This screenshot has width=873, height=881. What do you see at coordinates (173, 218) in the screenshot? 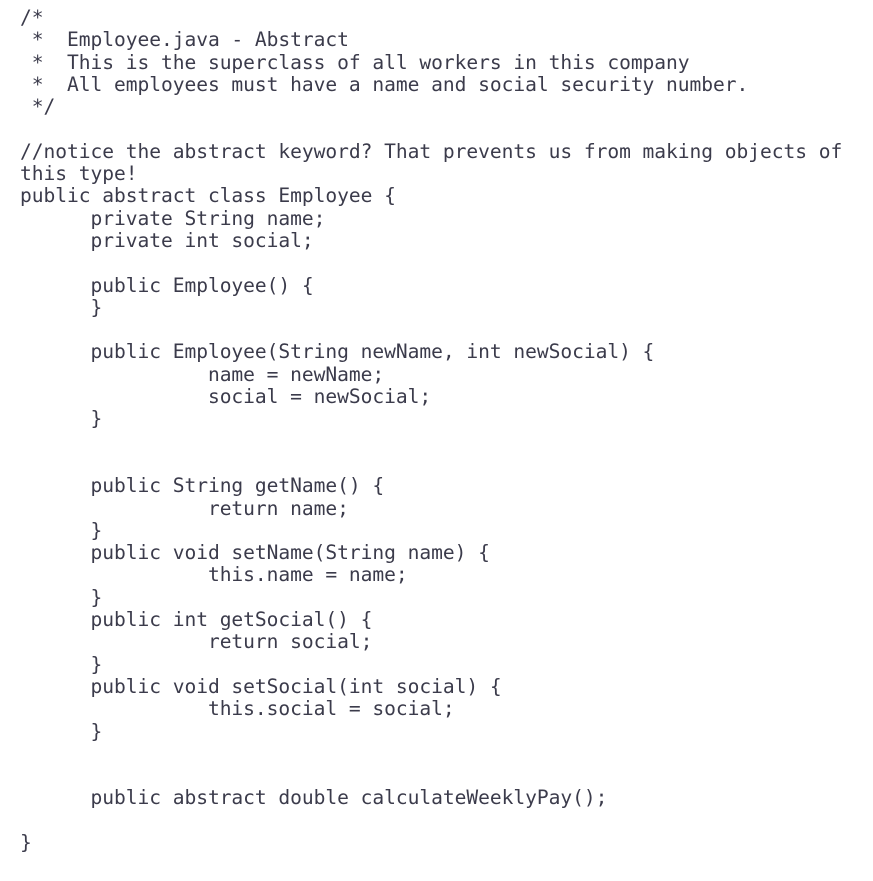
I see `code-line: private String name;` at bounding box center [173, 218].